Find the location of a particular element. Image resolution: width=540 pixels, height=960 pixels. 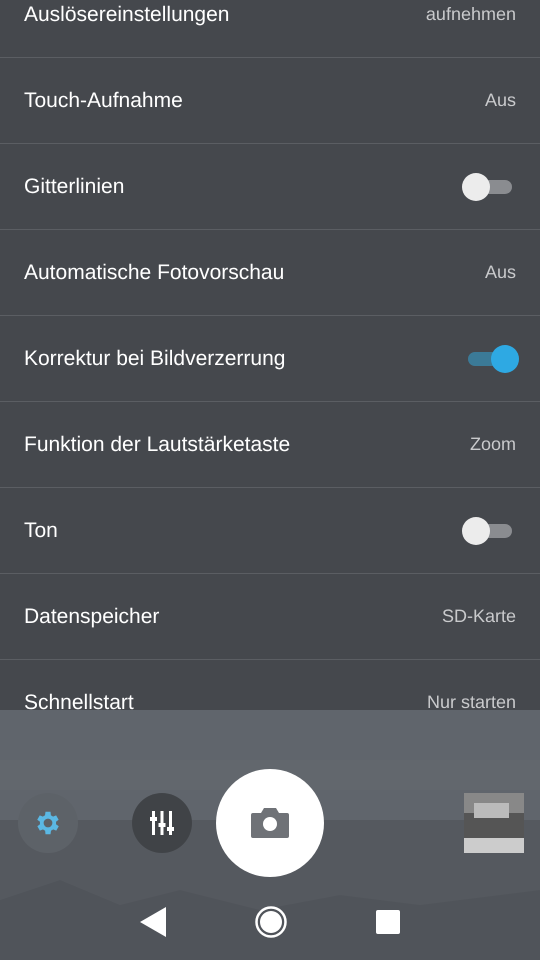

setting-label: Touch-Aufnahme is located at coordinates (103, 100).